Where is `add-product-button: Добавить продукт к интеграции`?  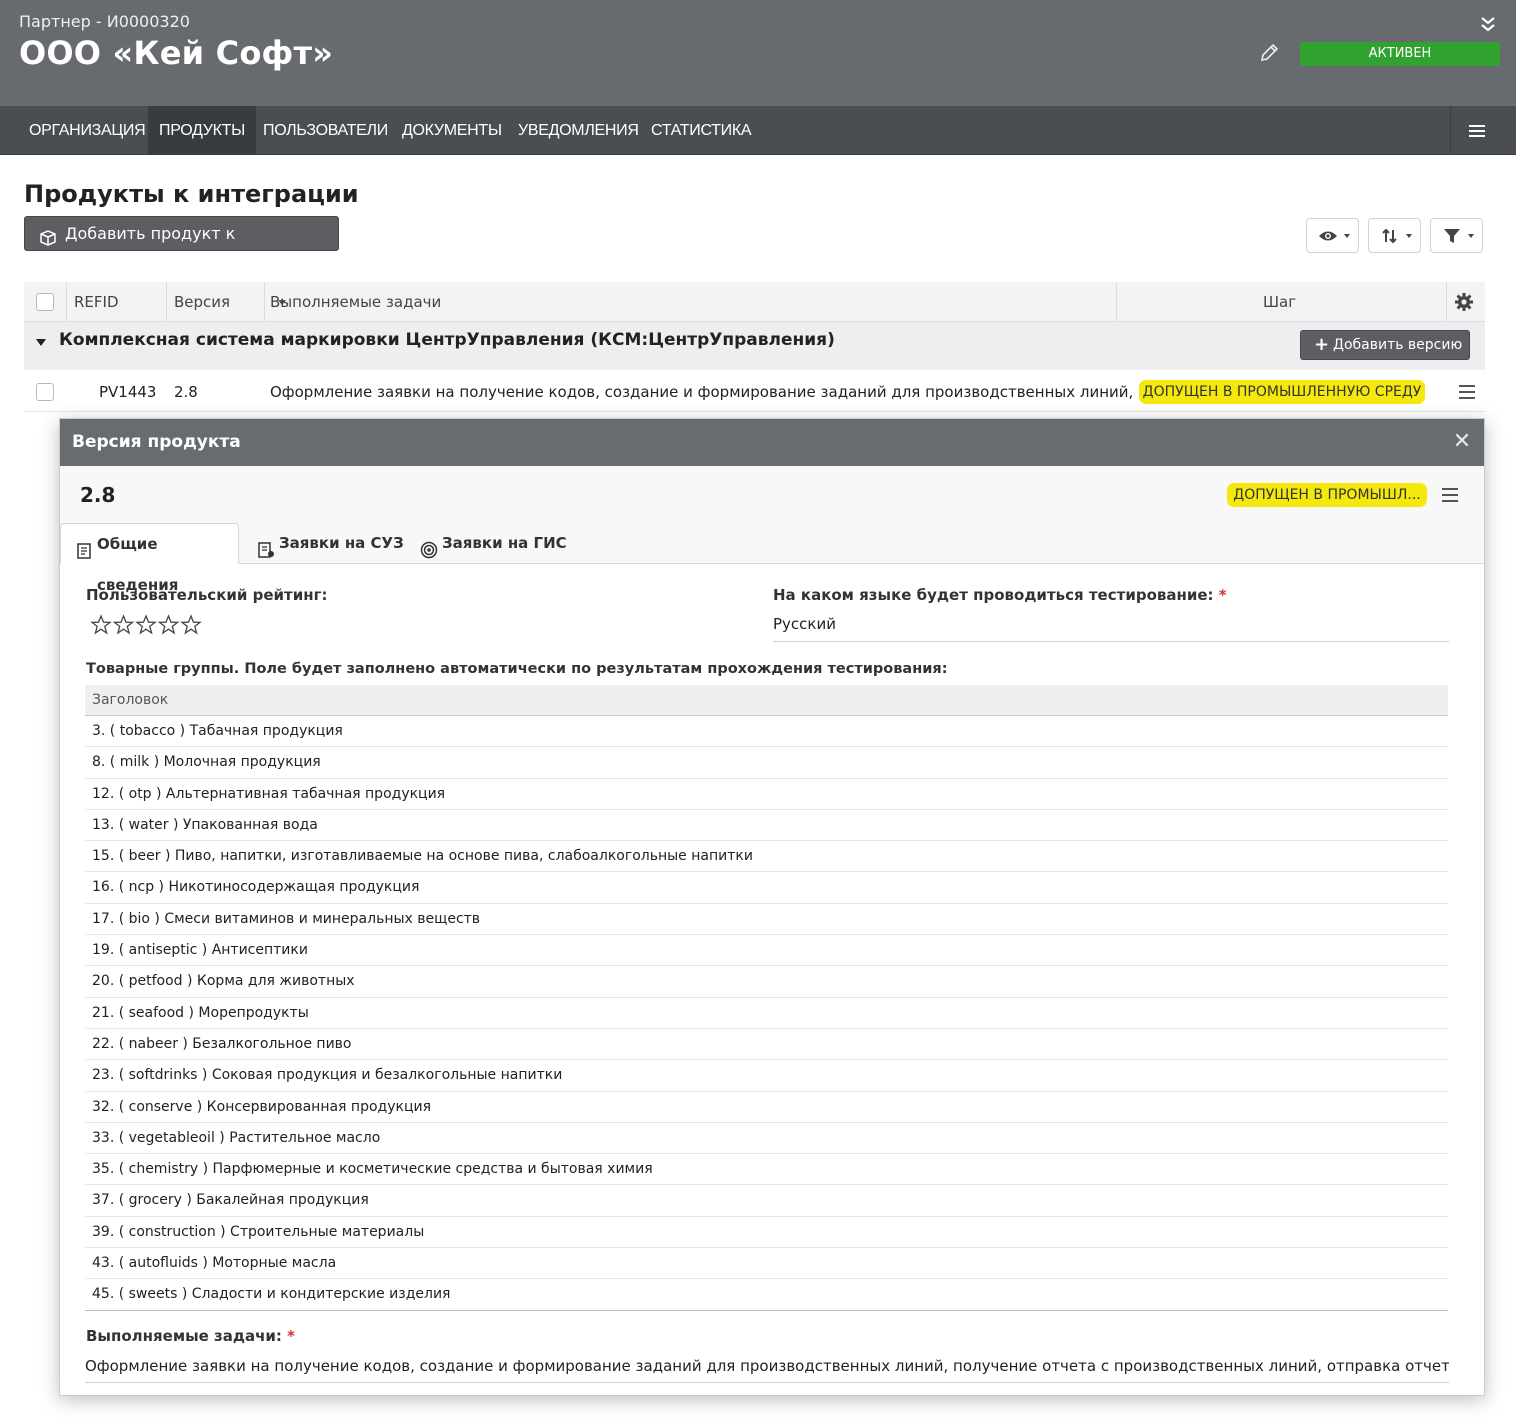 add-product-button: Добавить продукт к интеграции is located at coordinates (181, 246).